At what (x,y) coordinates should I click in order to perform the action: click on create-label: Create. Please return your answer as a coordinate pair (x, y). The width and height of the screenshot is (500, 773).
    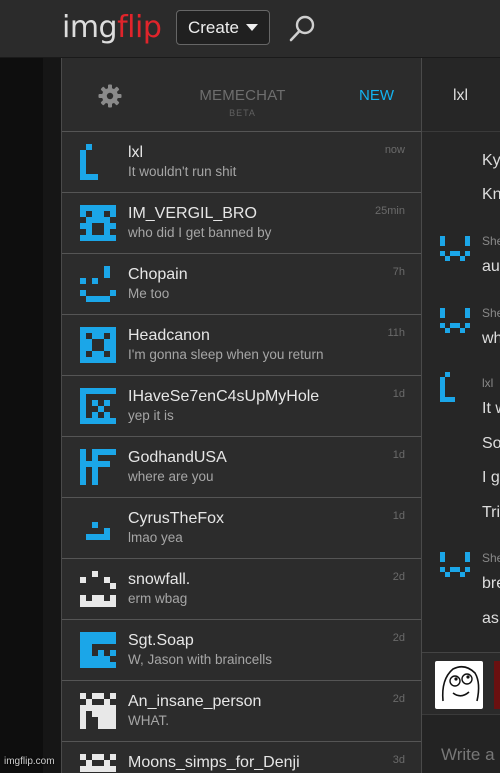
    Looking at the image, I should click on (213, 27).